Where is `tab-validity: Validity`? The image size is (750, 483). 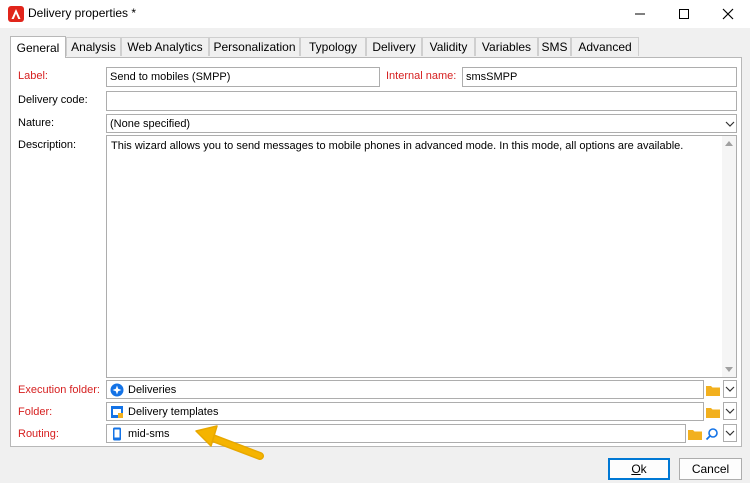
tab-validity: Validity is located at coordinates (448, 46).